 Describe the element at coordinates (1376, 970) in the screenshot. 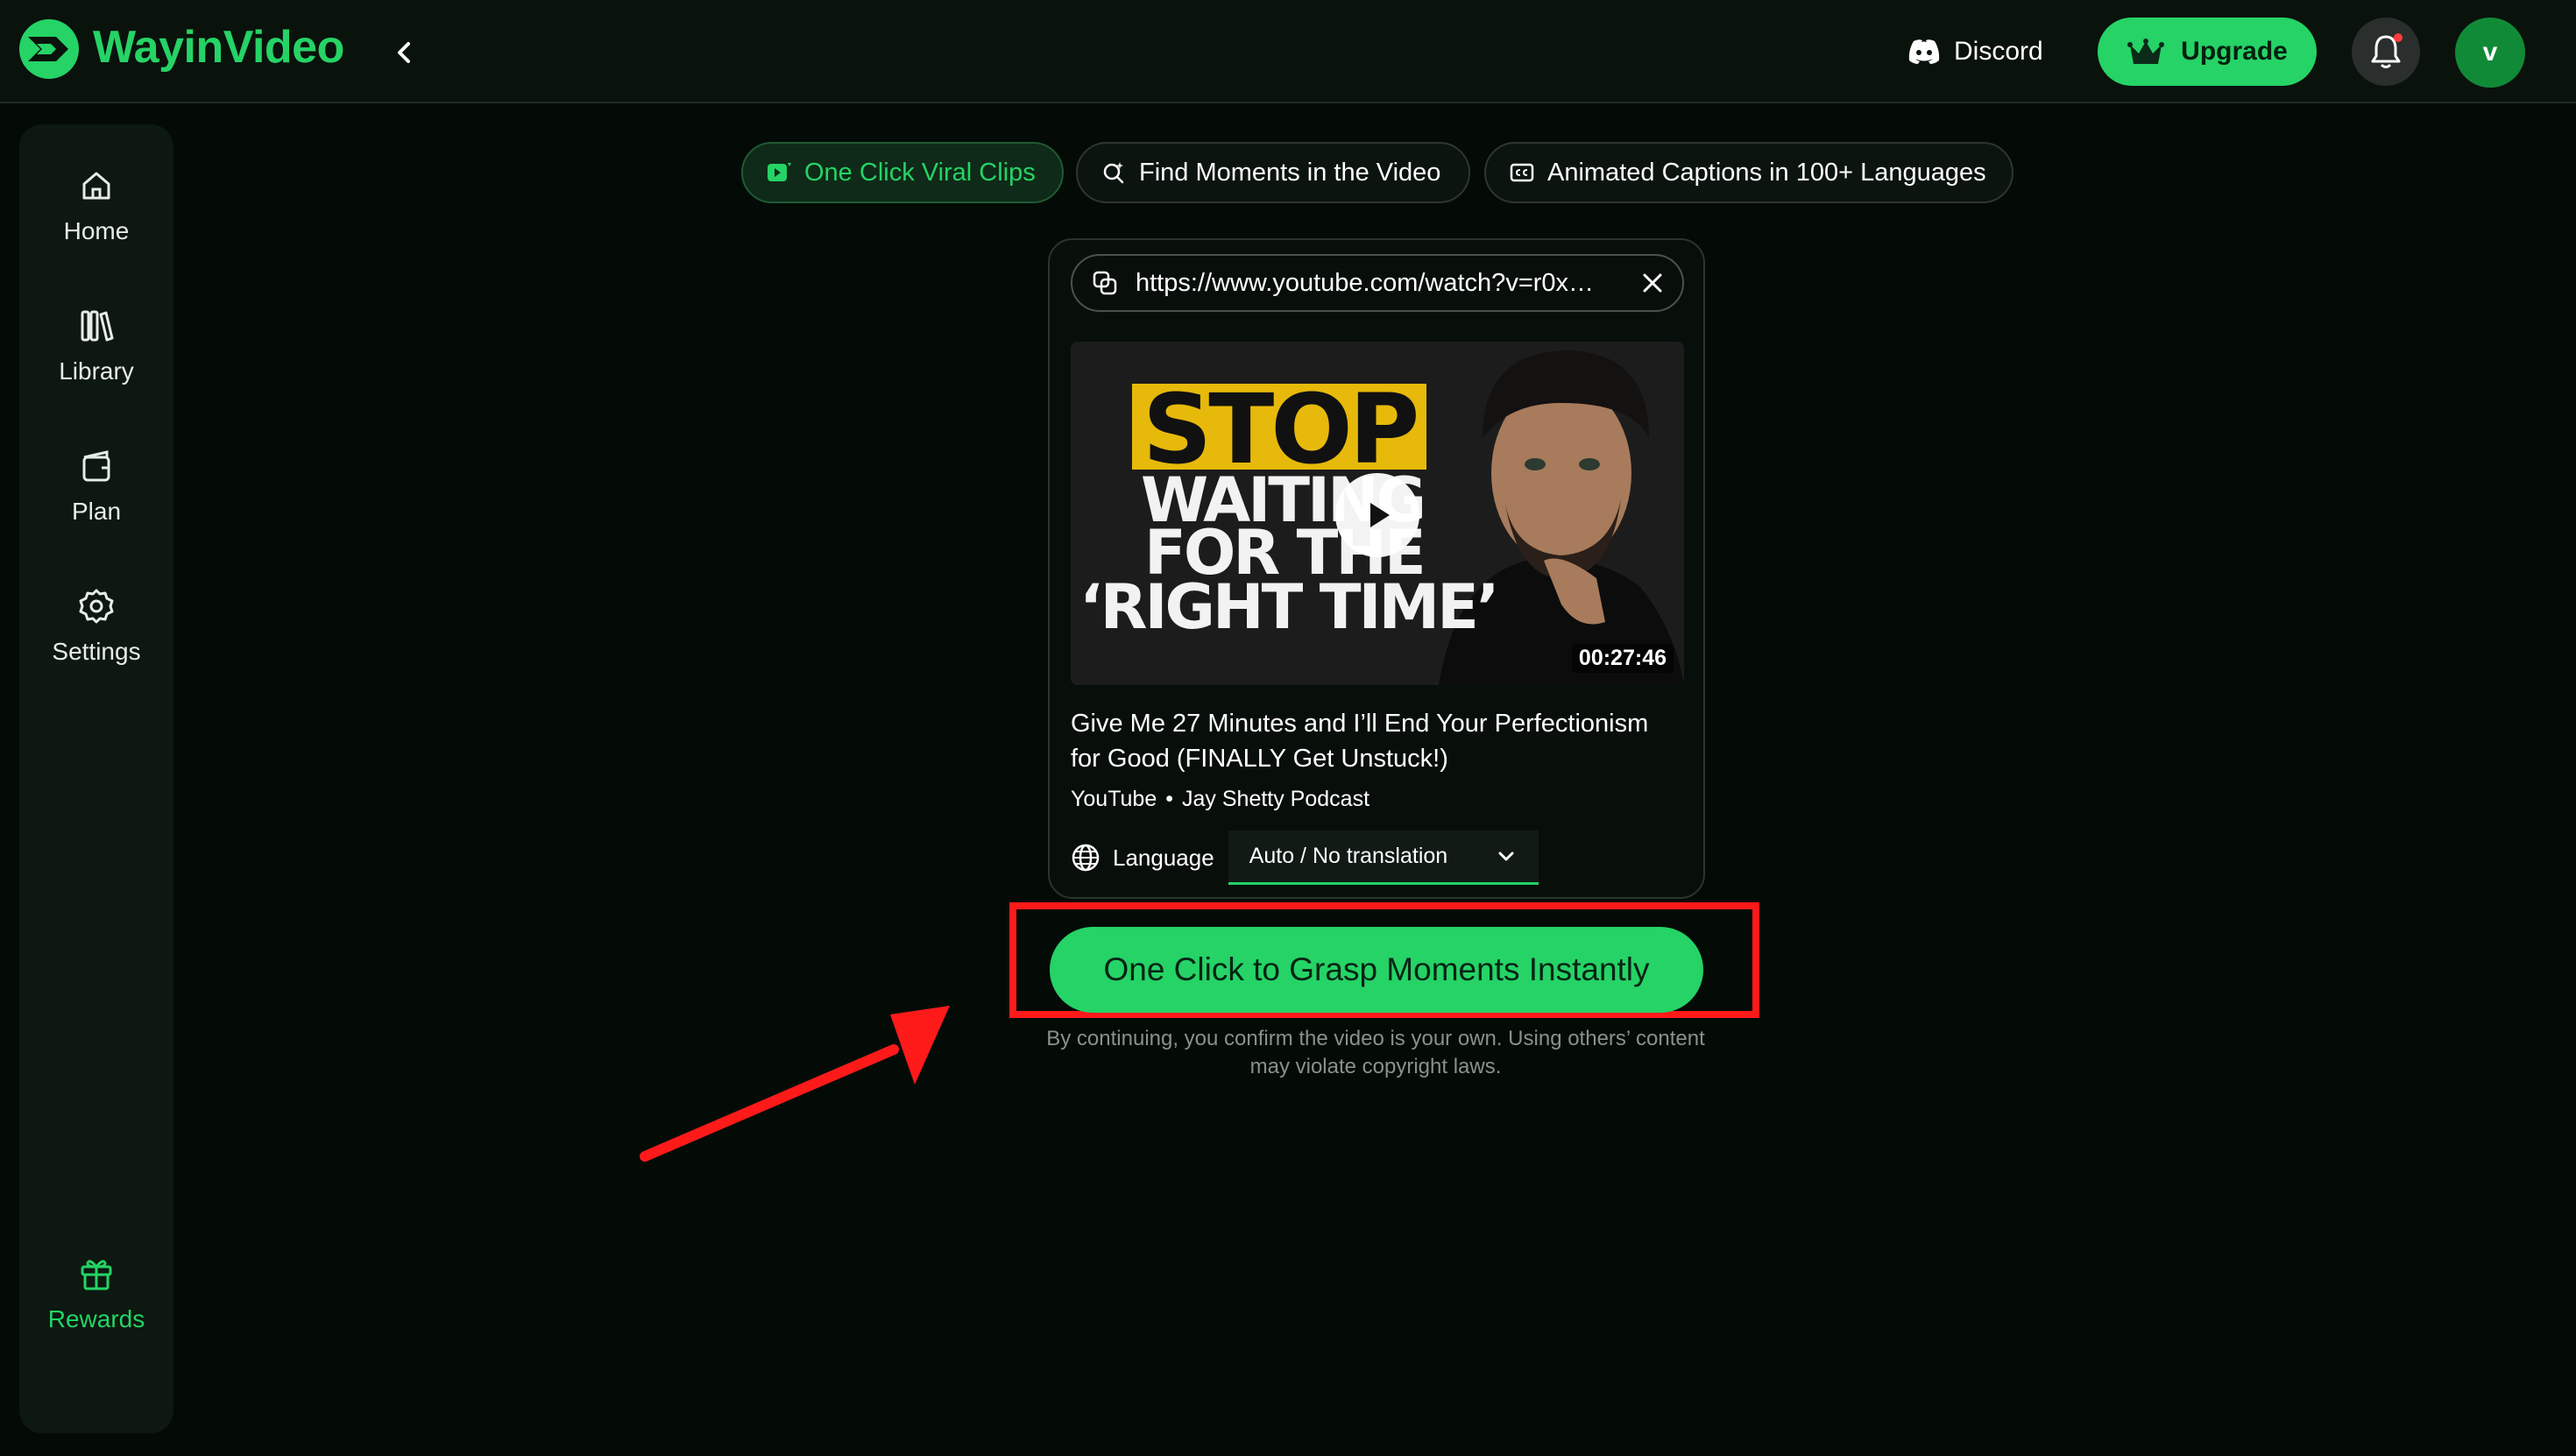

I see `grasp-moments-button: One Click to Grasp Moments Instantly` at that location.